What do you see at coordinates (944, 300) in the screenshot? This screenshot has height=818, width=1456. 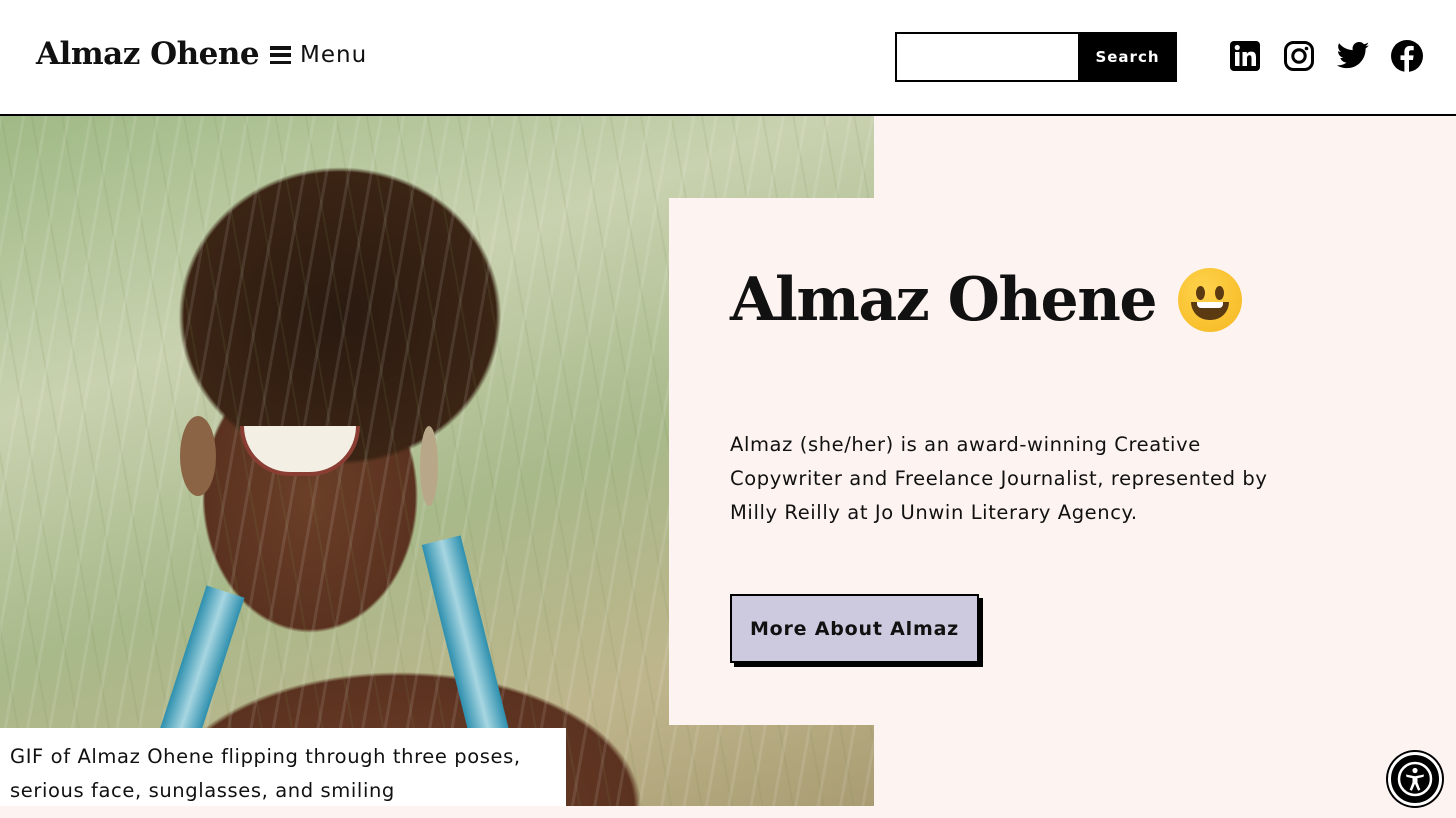 I see `hero-title: Almaz Ohene` at bounding box center [944, 300].